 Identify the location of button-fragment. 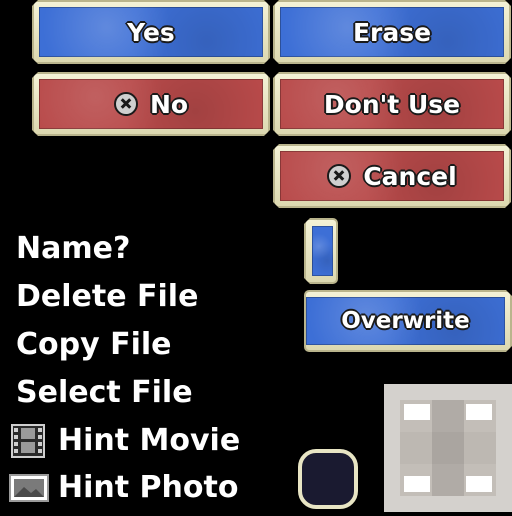
(321, 251).